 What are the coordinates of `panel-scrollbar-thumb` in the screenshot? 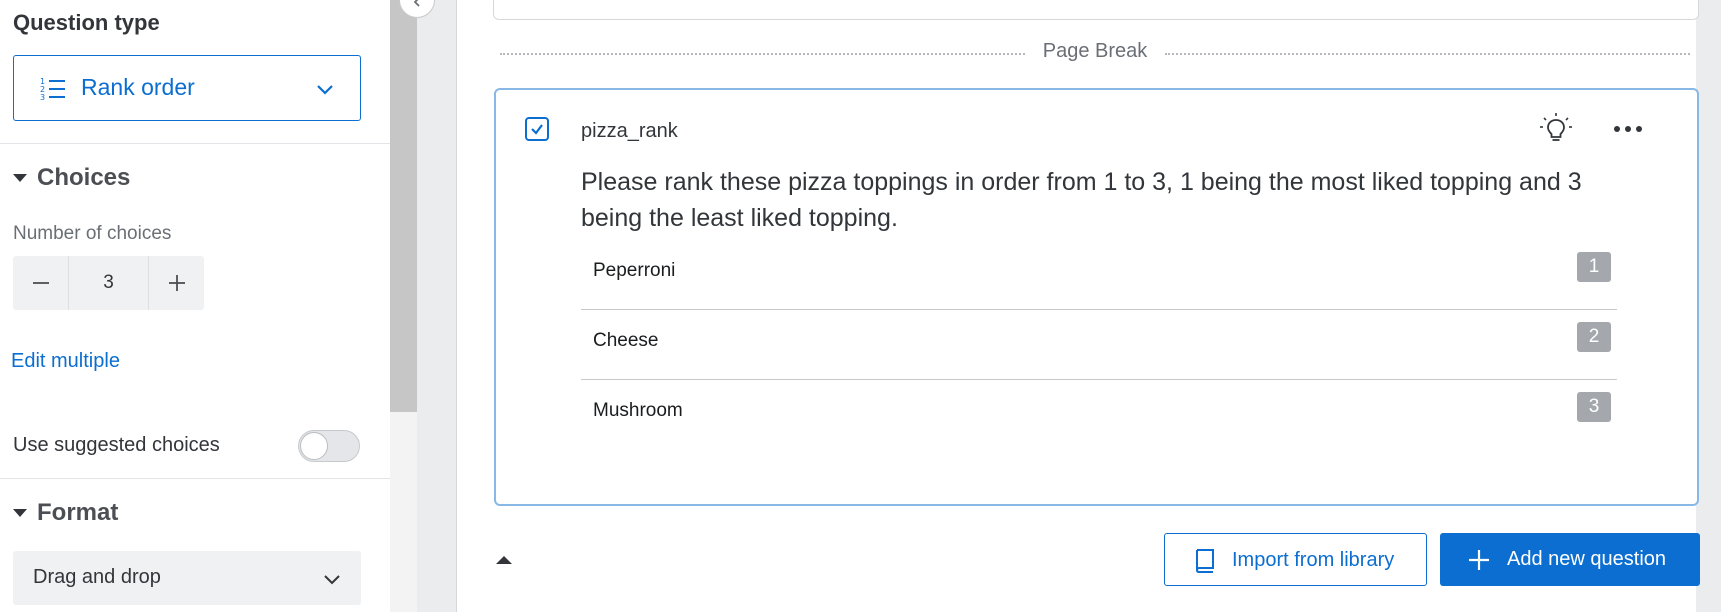 It's located at (403, 206).